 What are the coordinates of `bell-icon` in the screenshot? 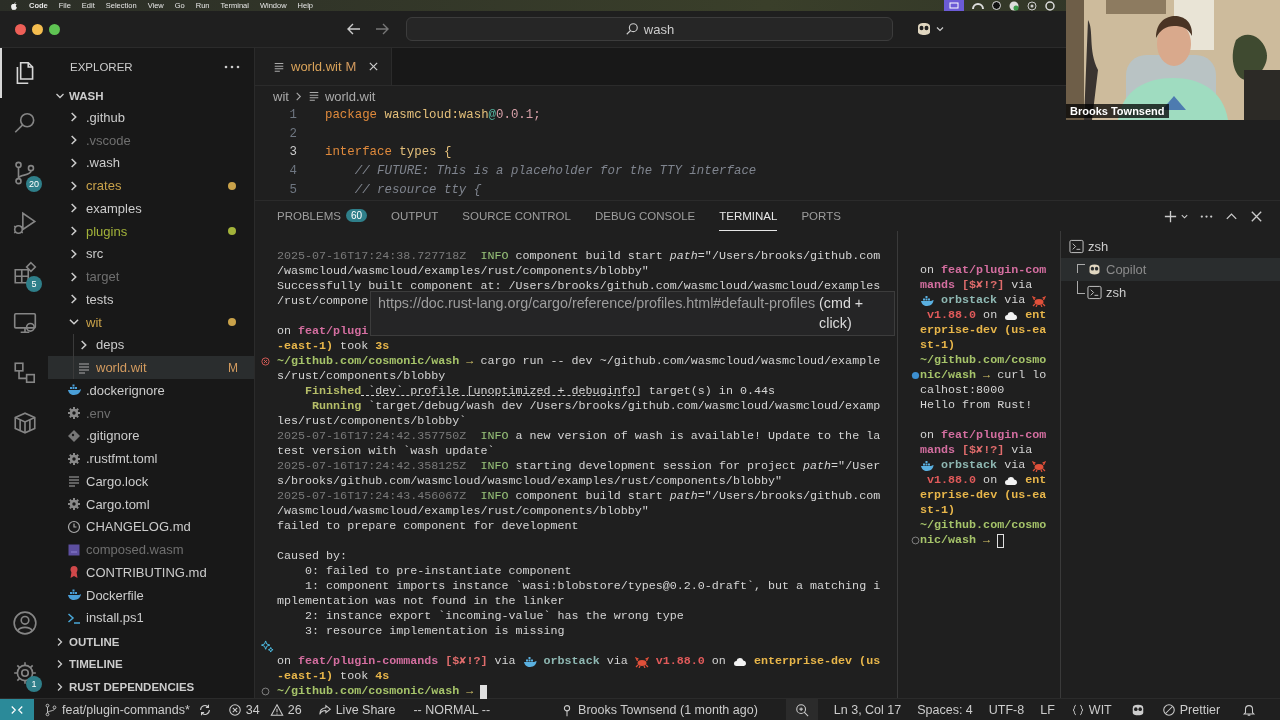 It's located at (1249, 709).